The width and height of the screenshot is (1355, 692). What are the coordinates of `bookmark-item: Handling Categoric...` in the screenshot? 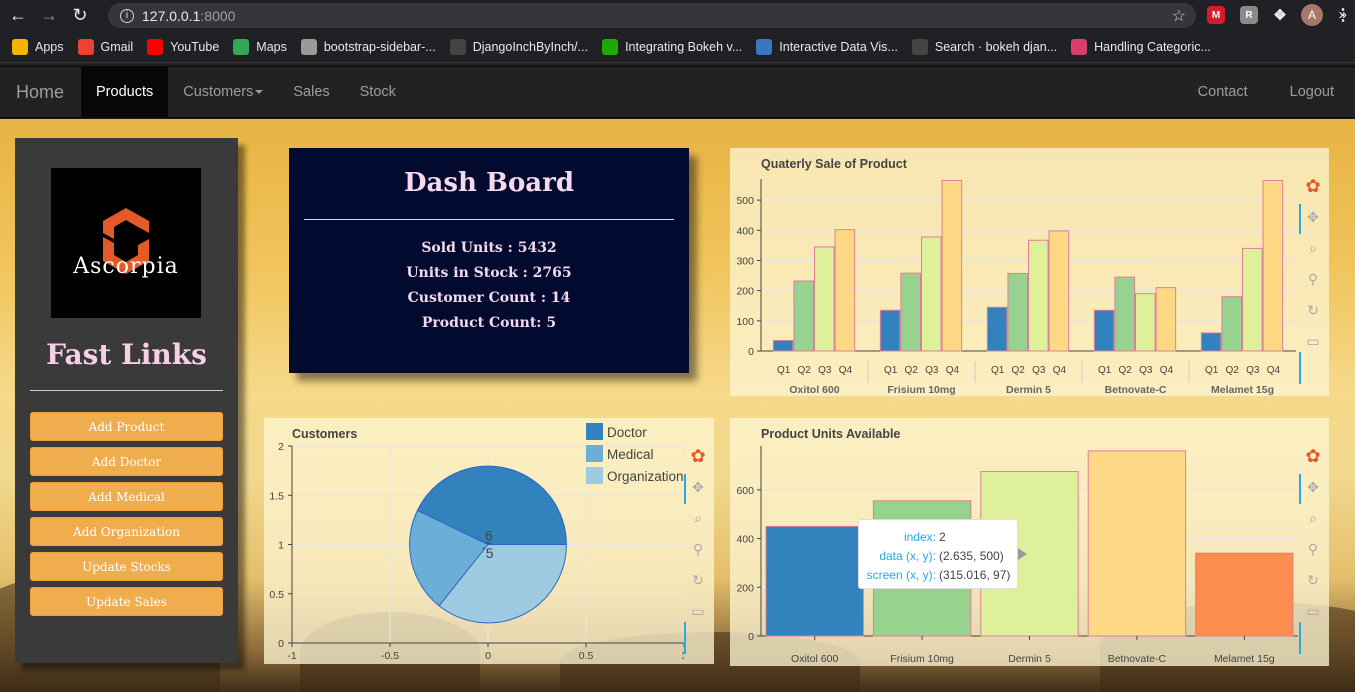 It's located at (1141, 46).